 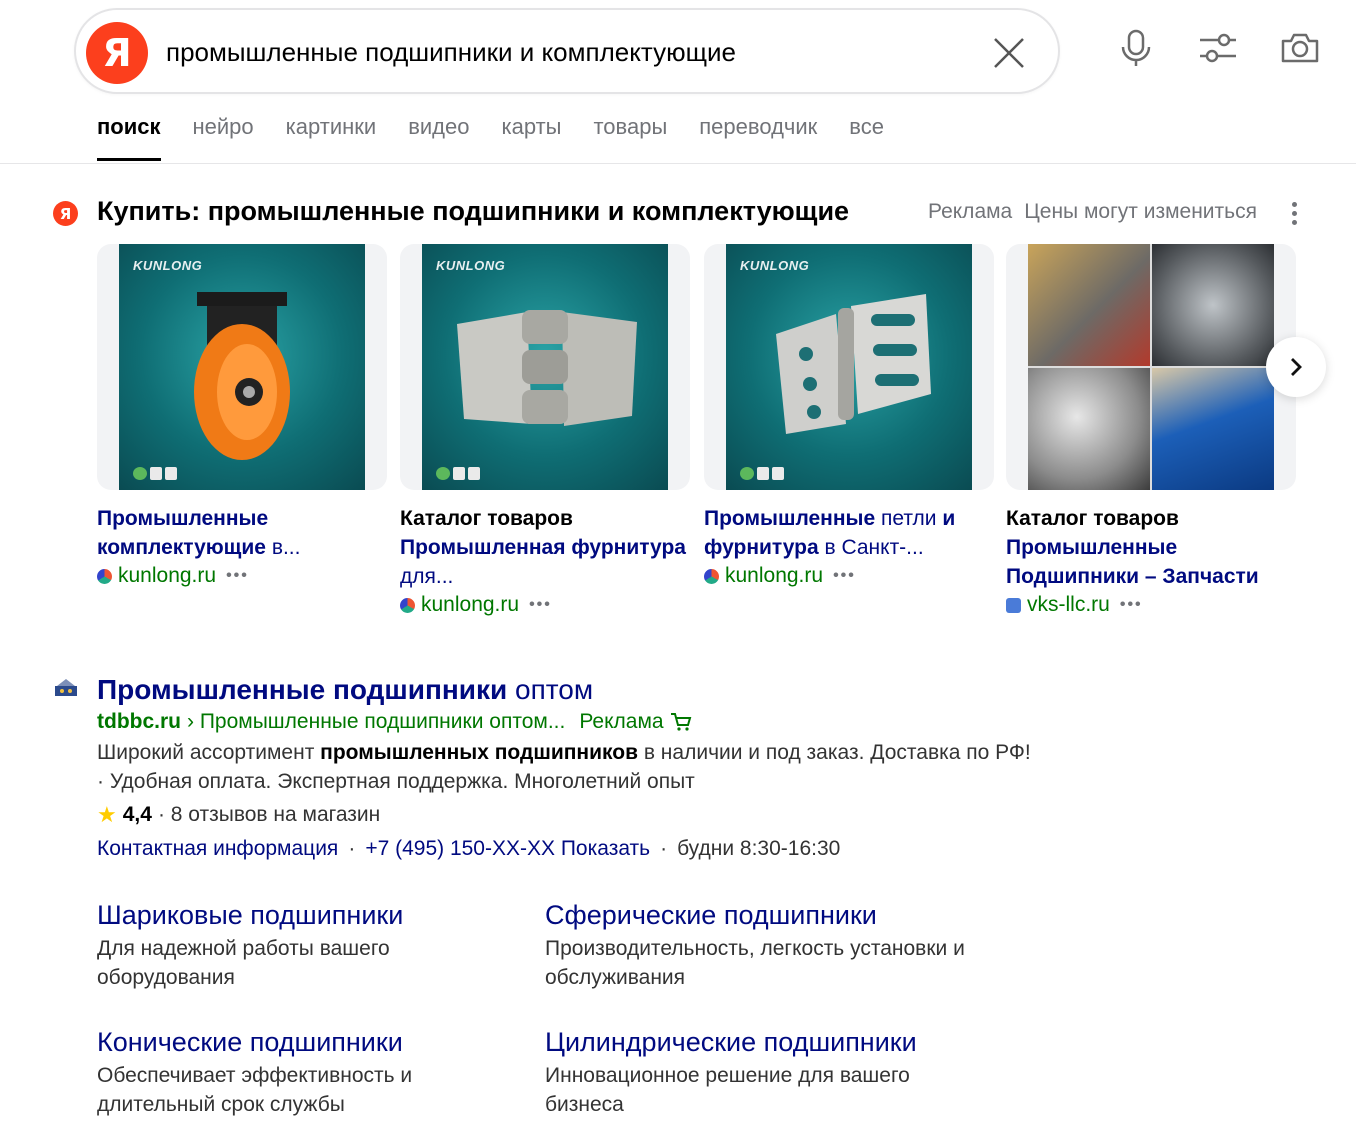 I want to click on sitelink-desc: Инновационное решение для вашего бизнеса, so click(x=727, y=1090).